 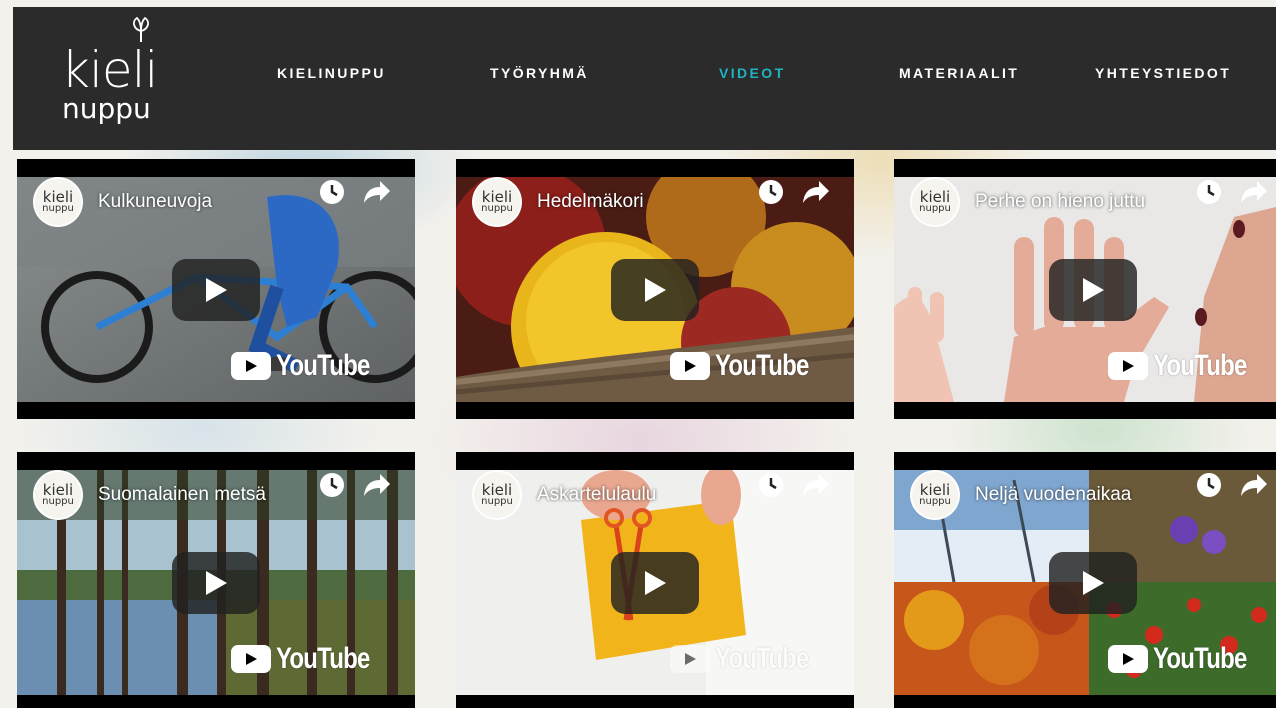 What do you see at coordinates (590, 202) in the screenshot?
I see `video-title: Hedelmäkori` at bounding box center [590, 202].